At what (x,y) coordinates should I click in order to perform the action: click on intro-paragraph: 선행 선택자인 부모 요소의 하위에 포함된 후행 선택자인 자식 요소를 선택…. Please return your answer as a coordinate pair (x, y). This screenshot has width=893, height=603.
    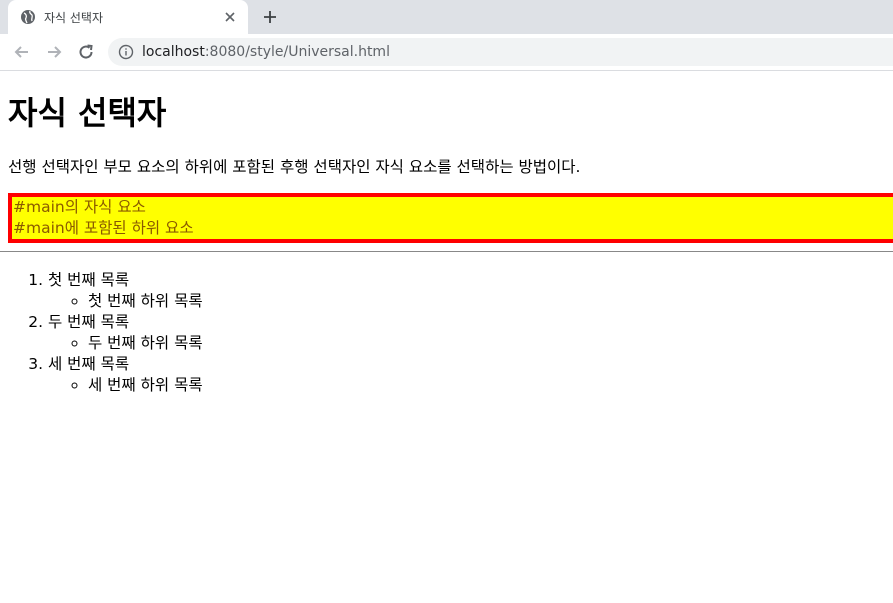
    Looking at the image, I should click on (294, 167).